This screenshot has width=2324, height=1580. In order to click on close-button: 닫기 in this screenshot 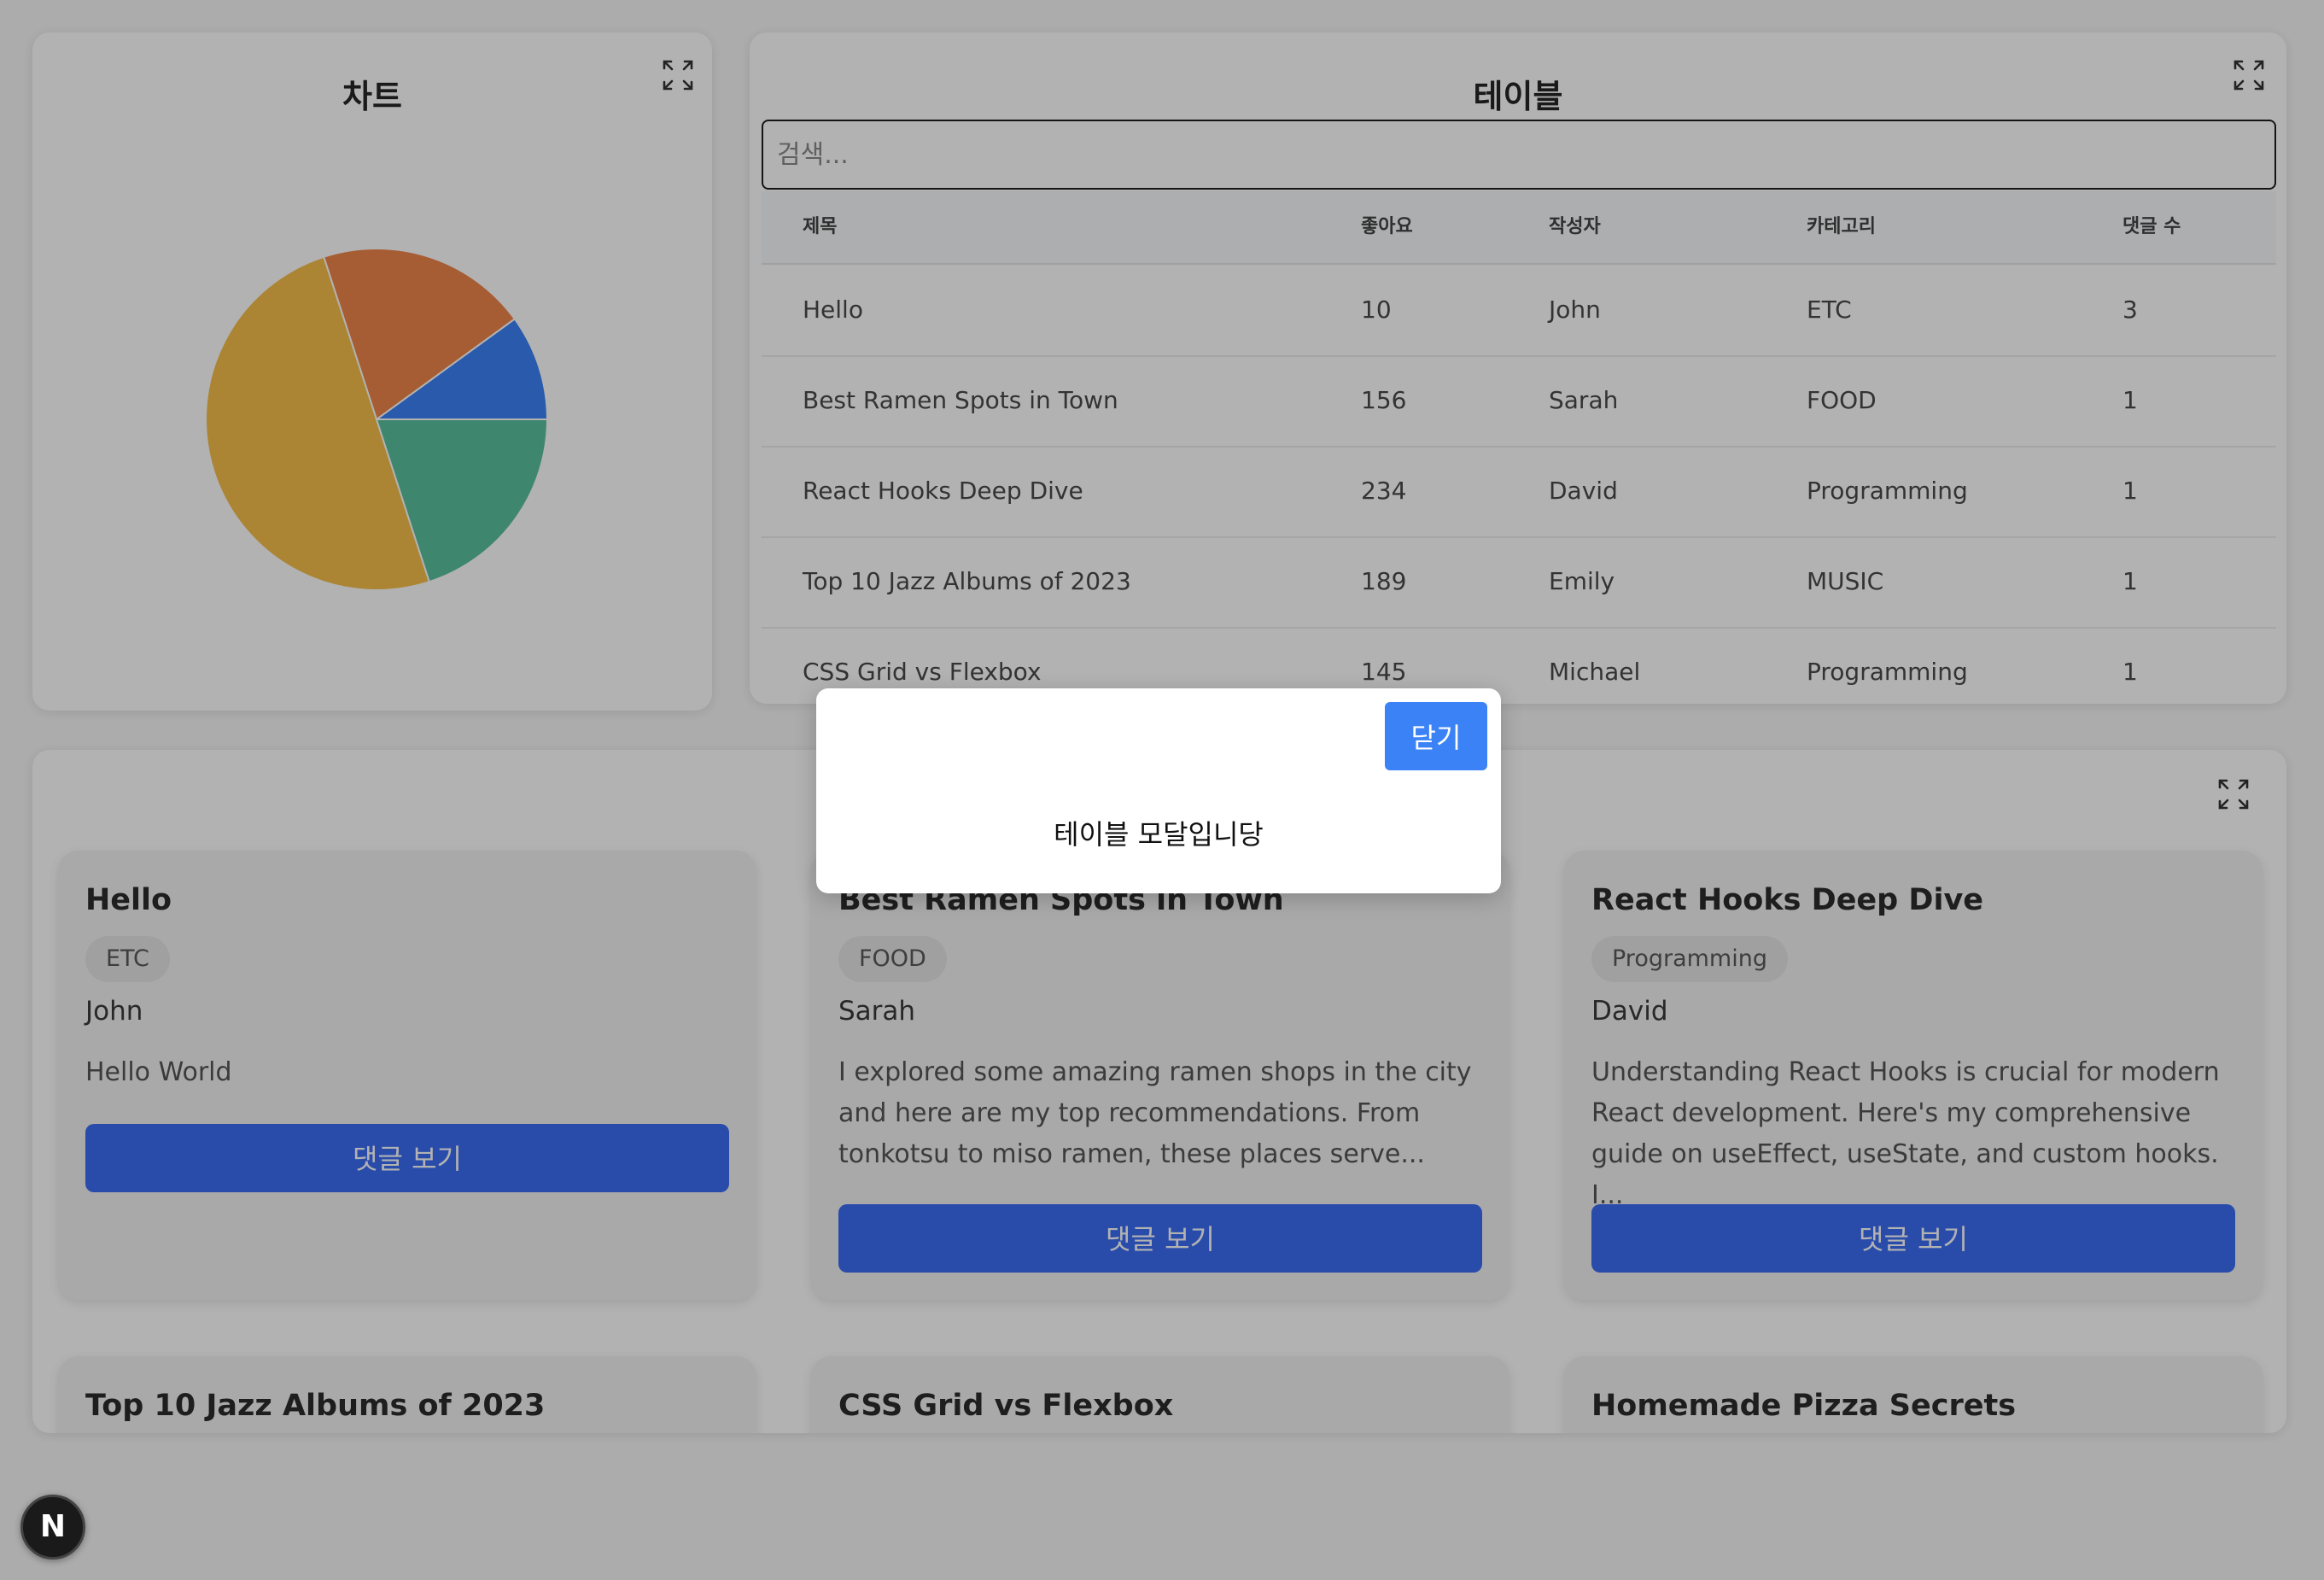, I will do `click(1436, 736)`.